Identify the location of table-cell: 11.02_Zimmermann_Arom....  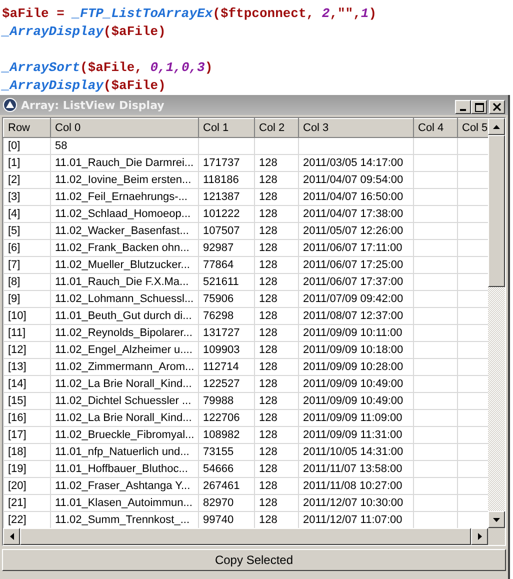
(124, 367).